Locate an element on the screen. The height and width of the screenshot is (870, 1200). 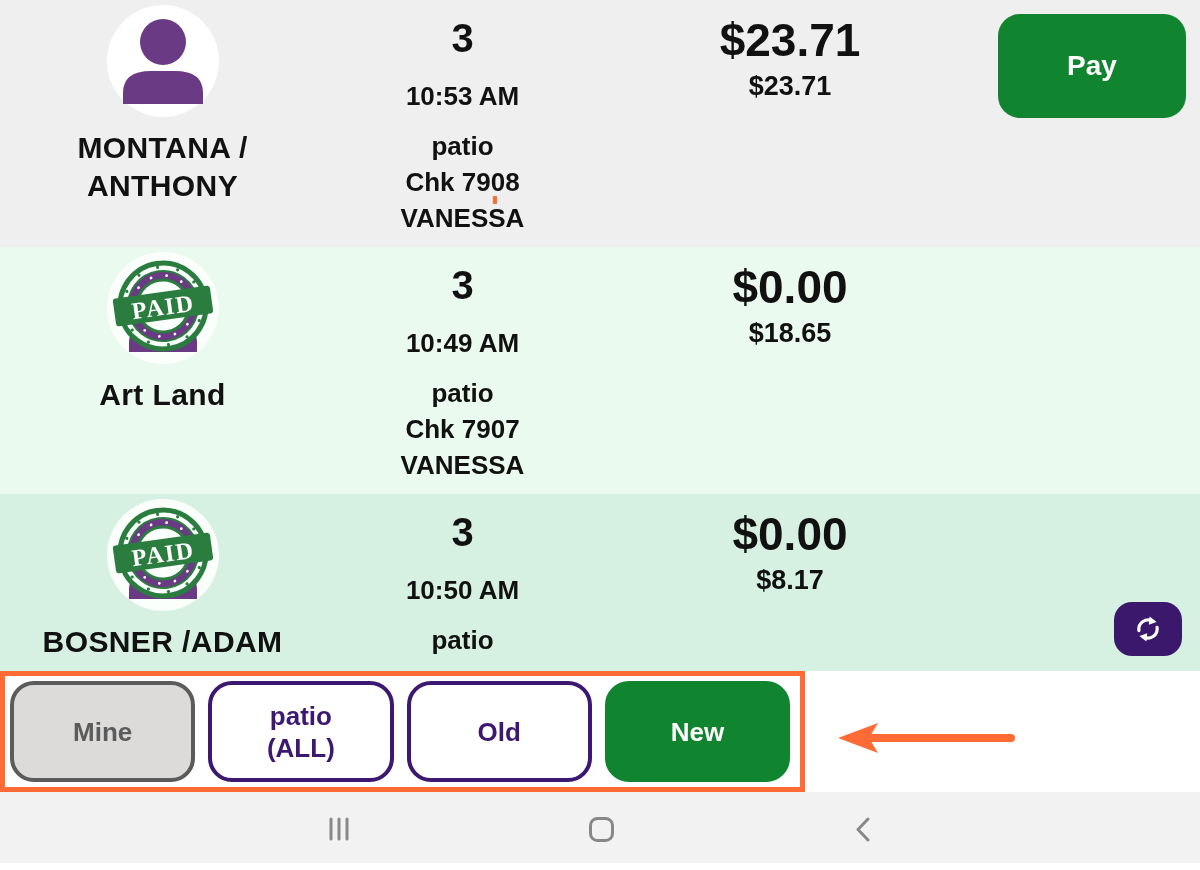
pay-button: Pay is located at coordinates (1092, 66).